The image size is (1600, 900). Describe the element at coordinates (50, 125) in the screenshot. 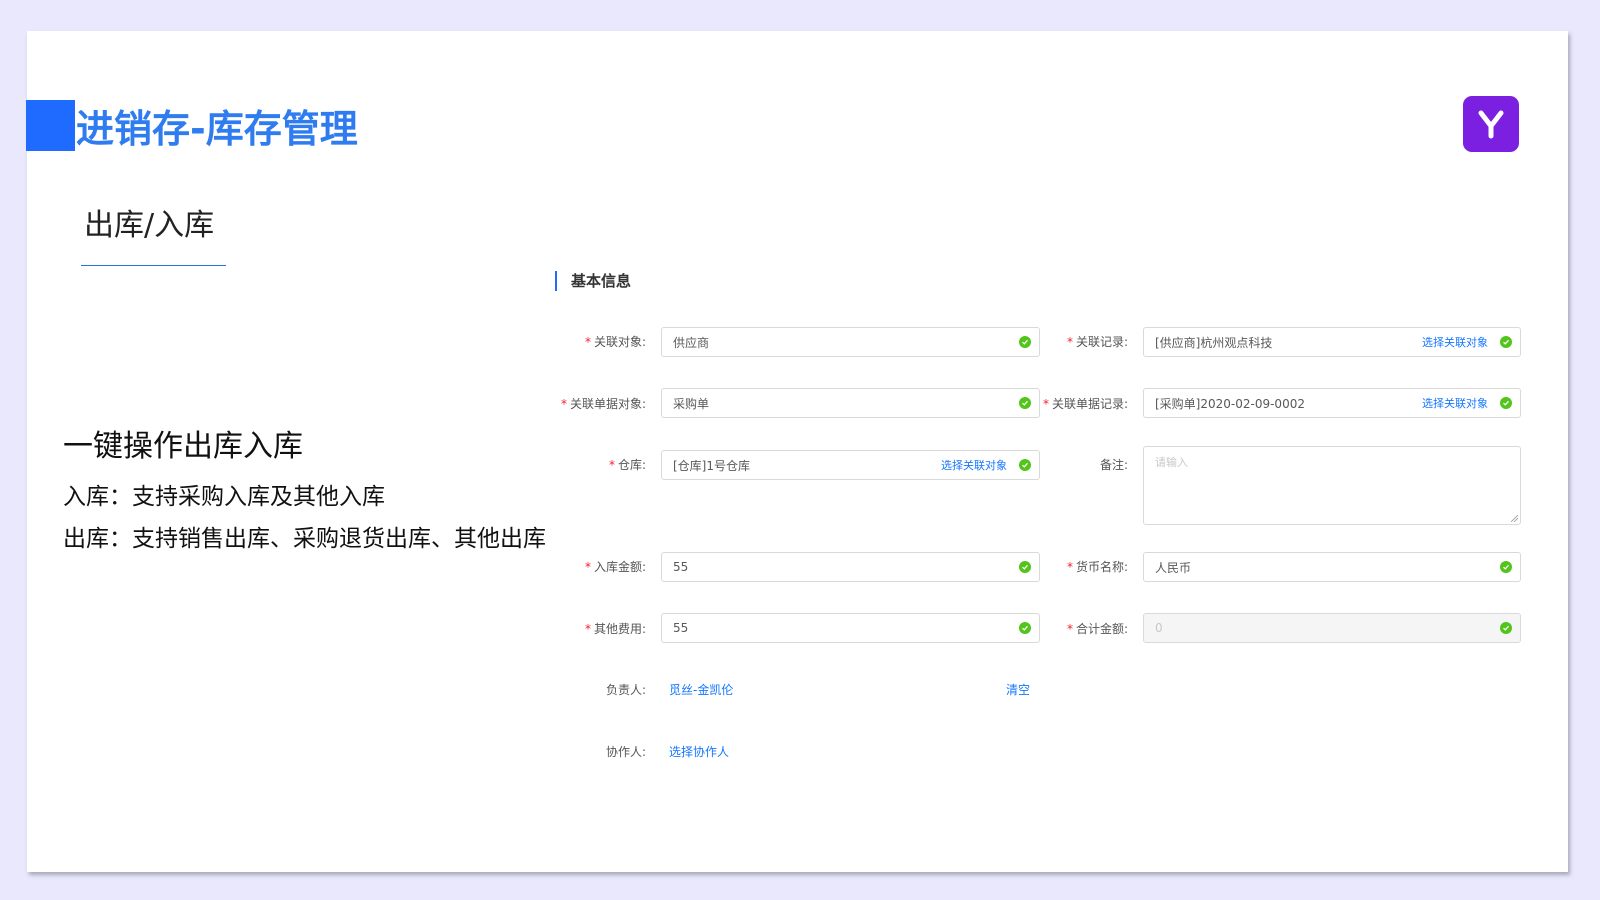

I see `title-accent-block` at that location.